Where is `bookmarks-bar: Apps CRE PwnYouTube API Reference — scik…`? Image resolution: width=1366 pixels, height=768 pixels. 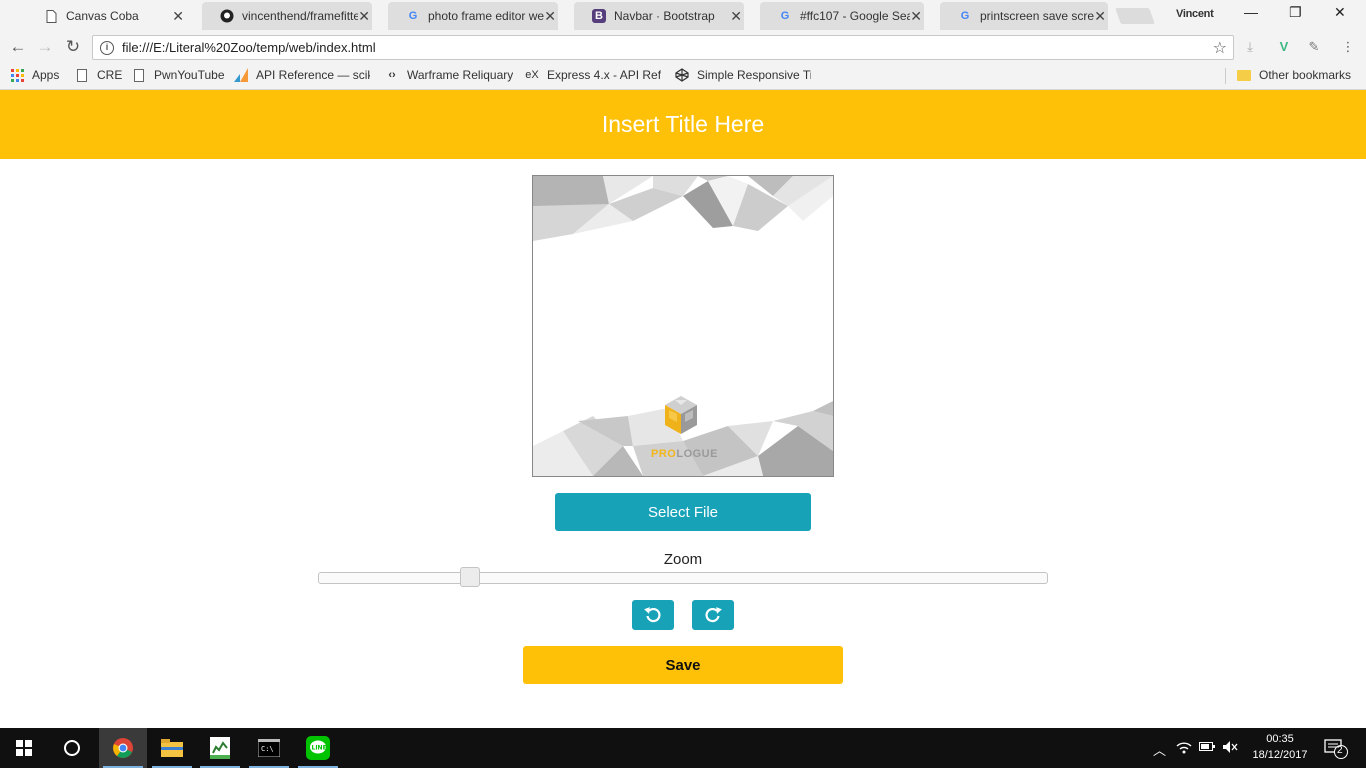 bookmarks-bar: Apps CRE PwnYouTube API Reference — scik… is located at coordinates (683, 76).